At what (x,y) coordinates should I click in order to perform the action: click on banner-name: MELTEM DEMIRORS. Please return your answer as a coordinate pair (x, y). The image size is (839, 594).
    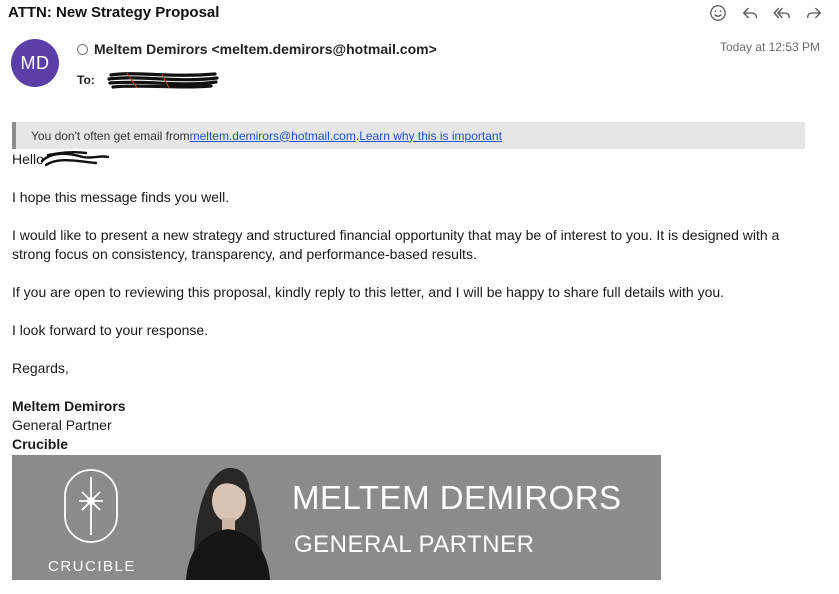
    Looking at the image, I should click on (457, 497).